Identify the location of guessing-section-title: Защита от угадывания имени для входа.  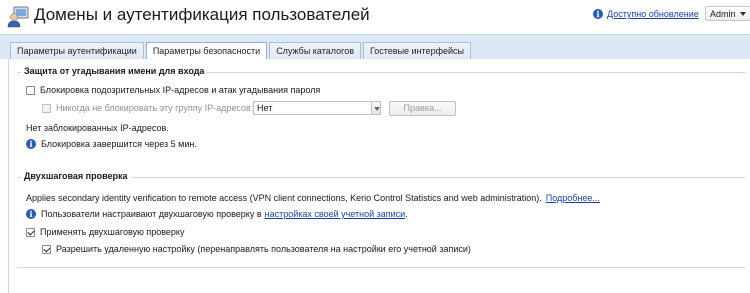
(114, 72).